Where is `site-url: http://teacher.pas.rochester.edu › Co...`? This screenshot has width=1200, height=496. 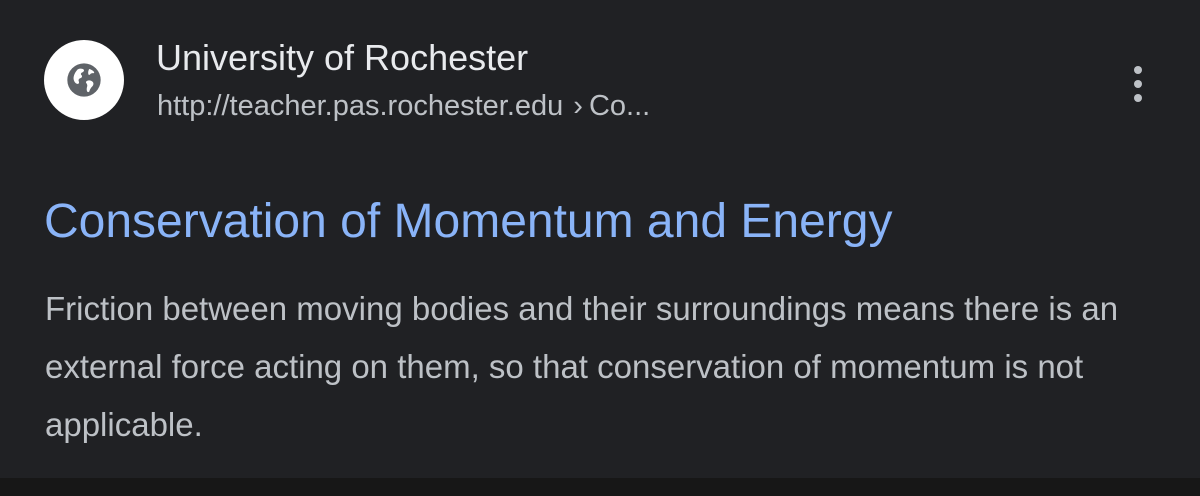 site-url: http://teacher.pas.rochester.edu › Co... is located at coordinates (403, 106).